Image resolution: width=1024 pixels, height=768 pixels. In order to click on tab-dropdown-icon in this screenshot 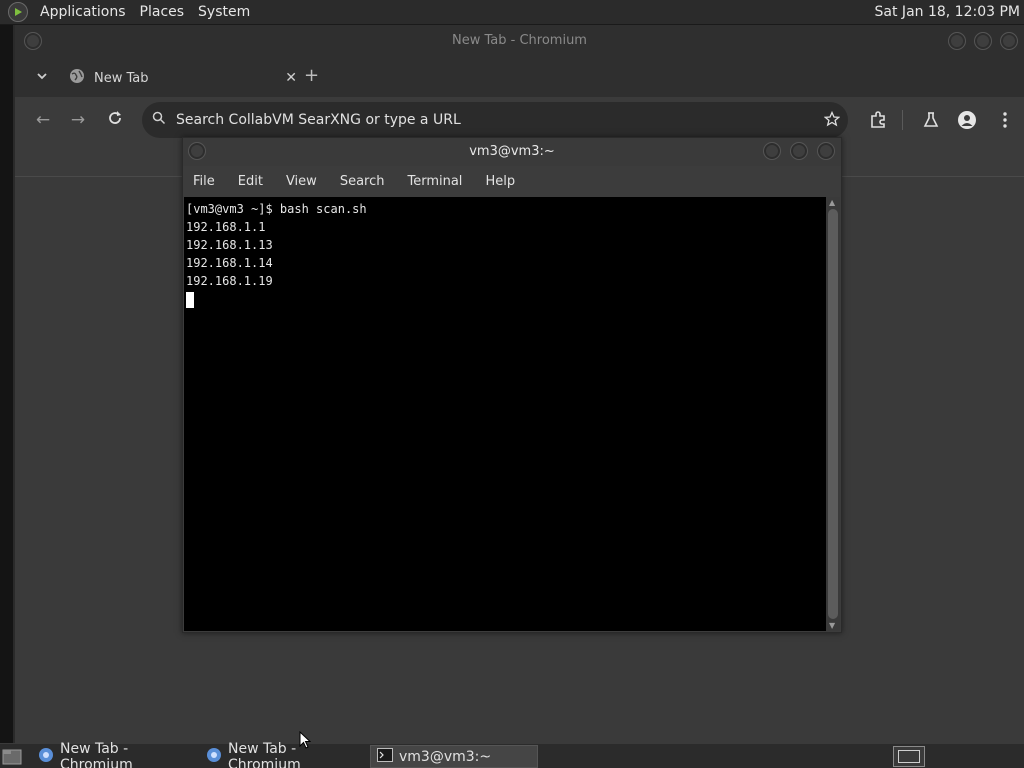, I will do `click(42, 75)`.